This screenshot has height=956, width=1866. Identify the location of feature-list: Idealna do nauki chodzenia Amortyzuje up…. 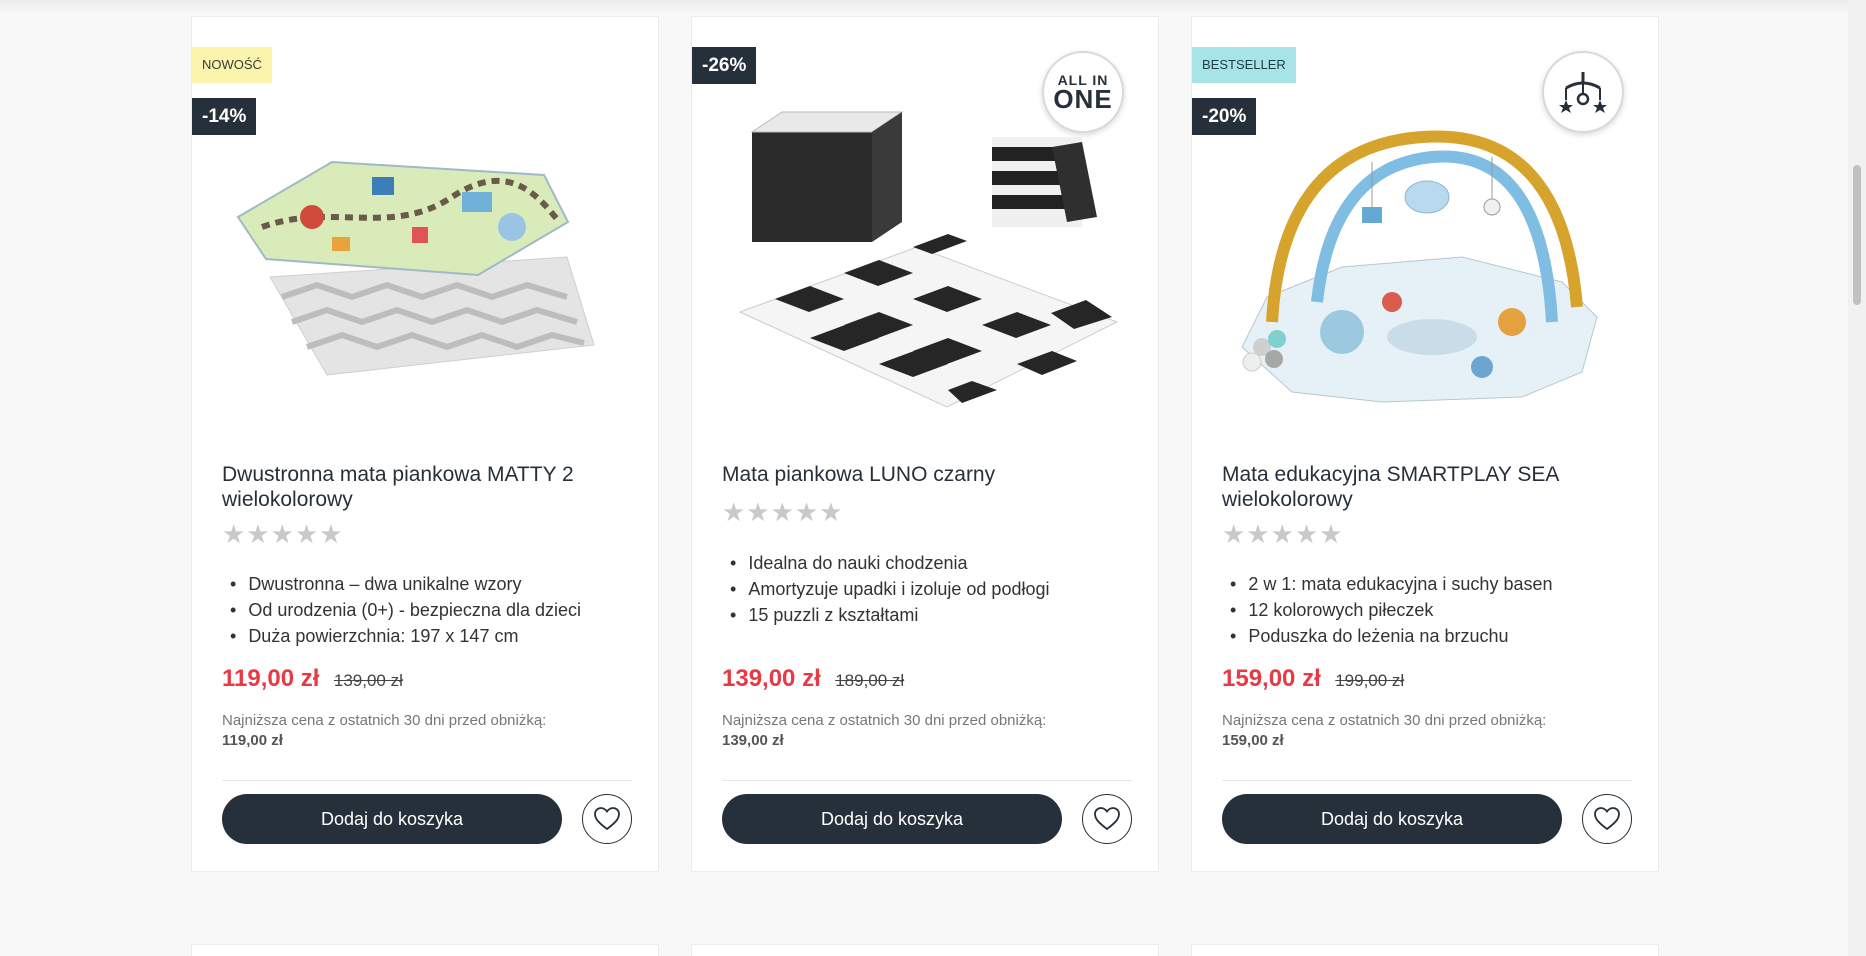
(890, 589).